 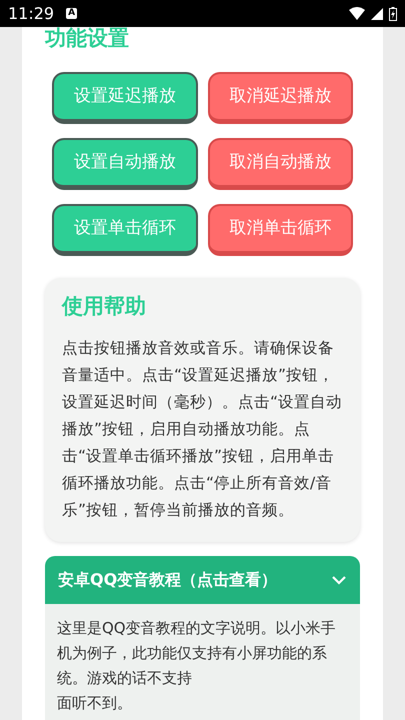 What do you see at coordinates (280, 164) in the screenshot?
I see `action-button: 取消自动播放` at bounding box center [280, 164].